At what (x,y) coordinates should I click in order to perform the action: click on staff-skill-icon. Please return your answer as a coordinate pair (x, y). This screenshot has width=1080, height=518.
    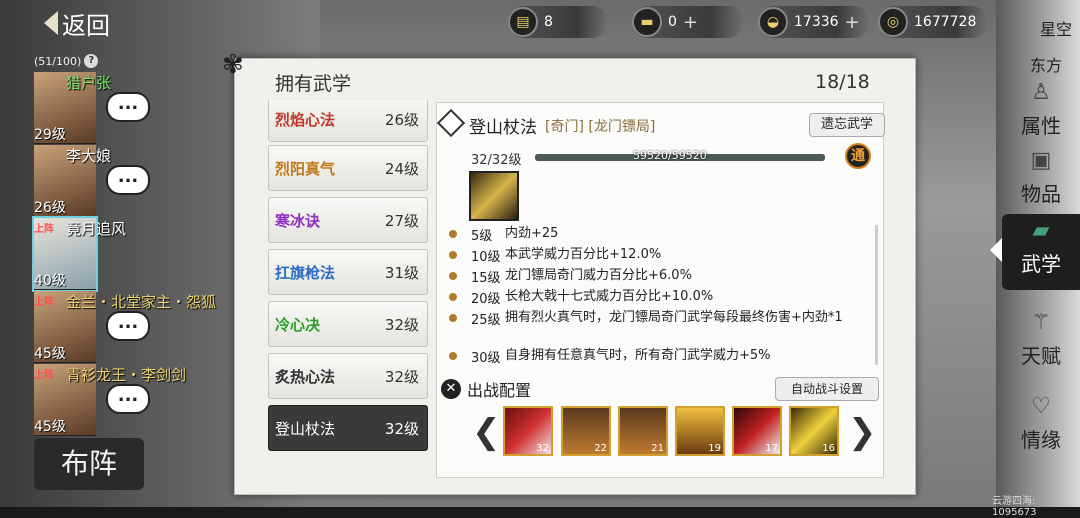
    Looking at the image, I should click on (494, 196).